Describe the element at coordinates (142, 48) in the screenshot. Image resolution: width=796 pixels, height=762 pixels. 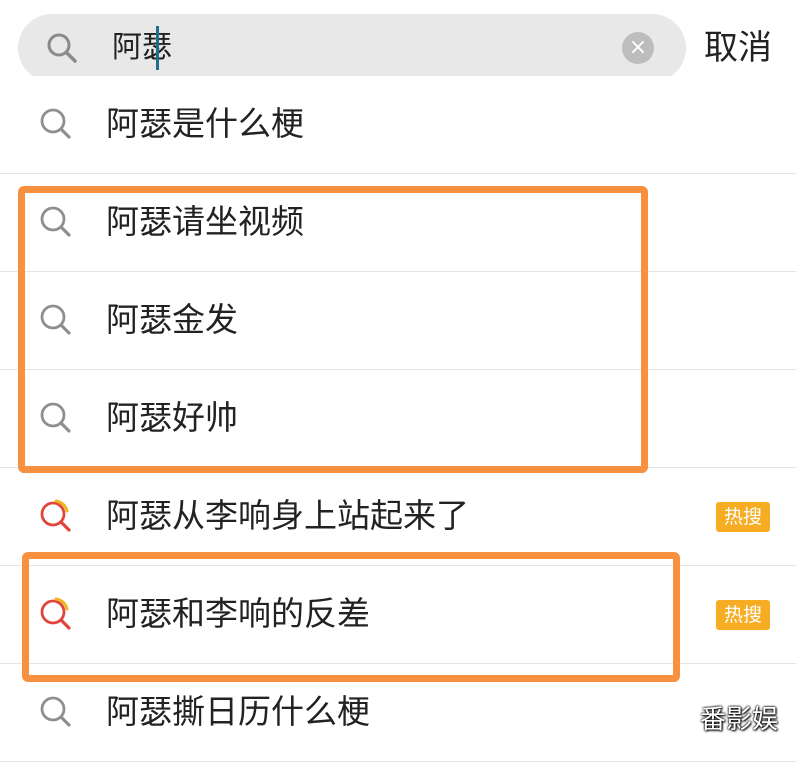
I see `search-input: 阿瑟` at that location.